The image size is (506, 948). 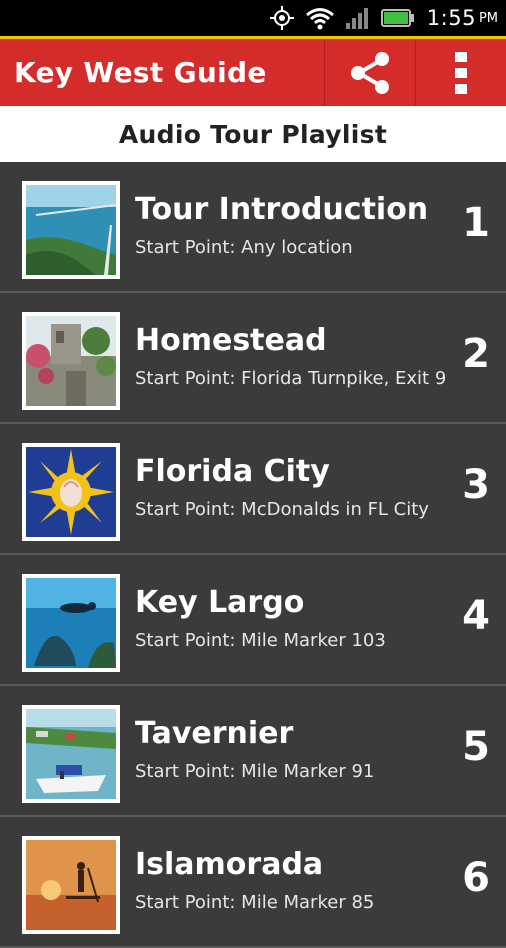 What do you see at coordinates (231, 340) in the screenshot?
I see `tour-title: Homestead` at bounding box center [231, 340].